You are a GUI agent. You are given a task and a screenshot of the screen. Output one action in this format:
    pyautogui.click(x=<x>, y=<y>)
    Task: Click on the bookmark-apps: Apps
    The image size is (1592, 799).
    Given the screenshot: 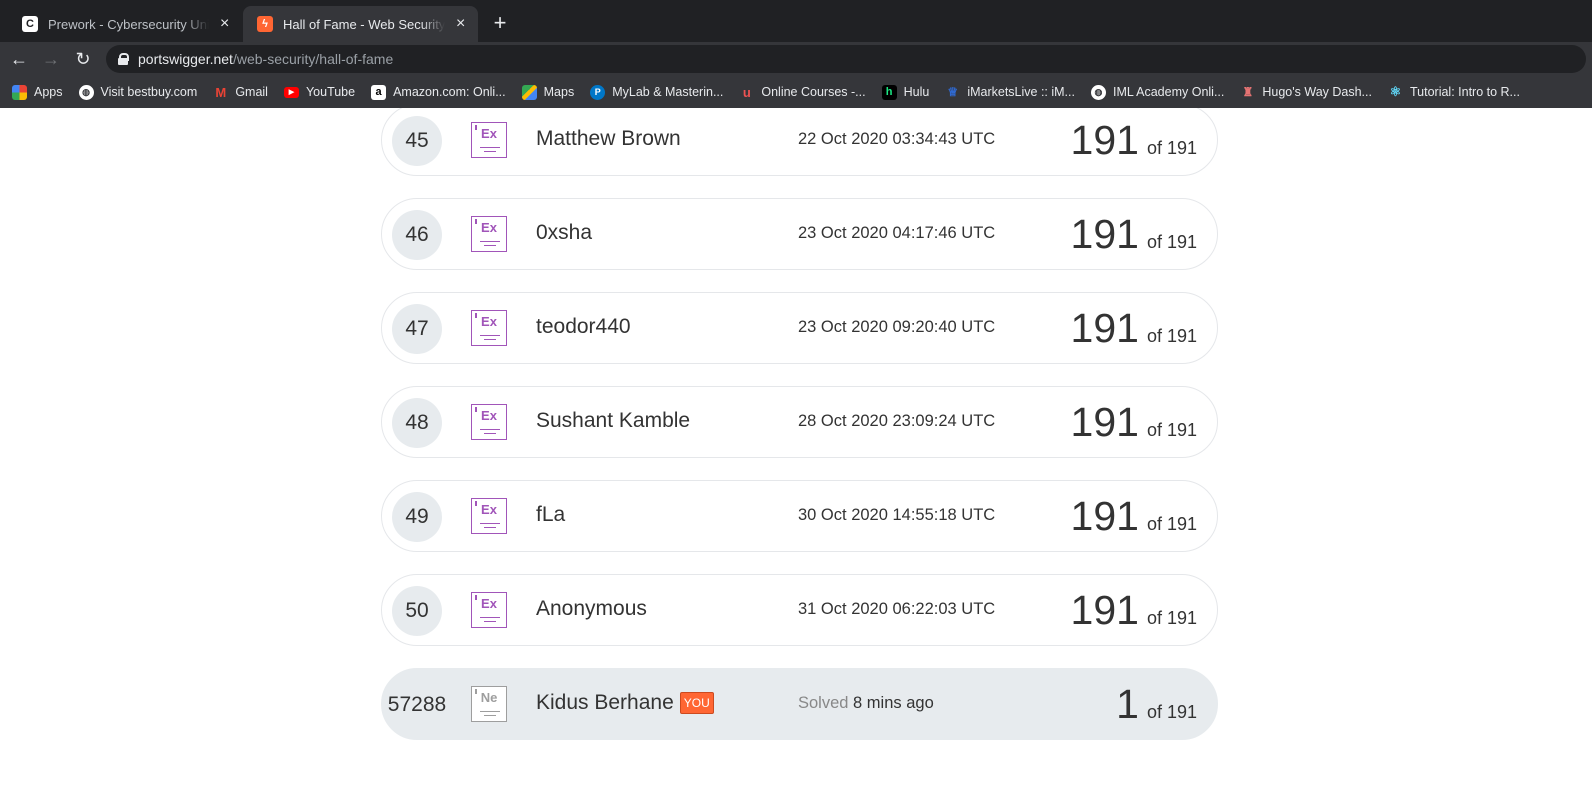 What is the action you would take?
    pyautogui.click(x=37, y=92)
    